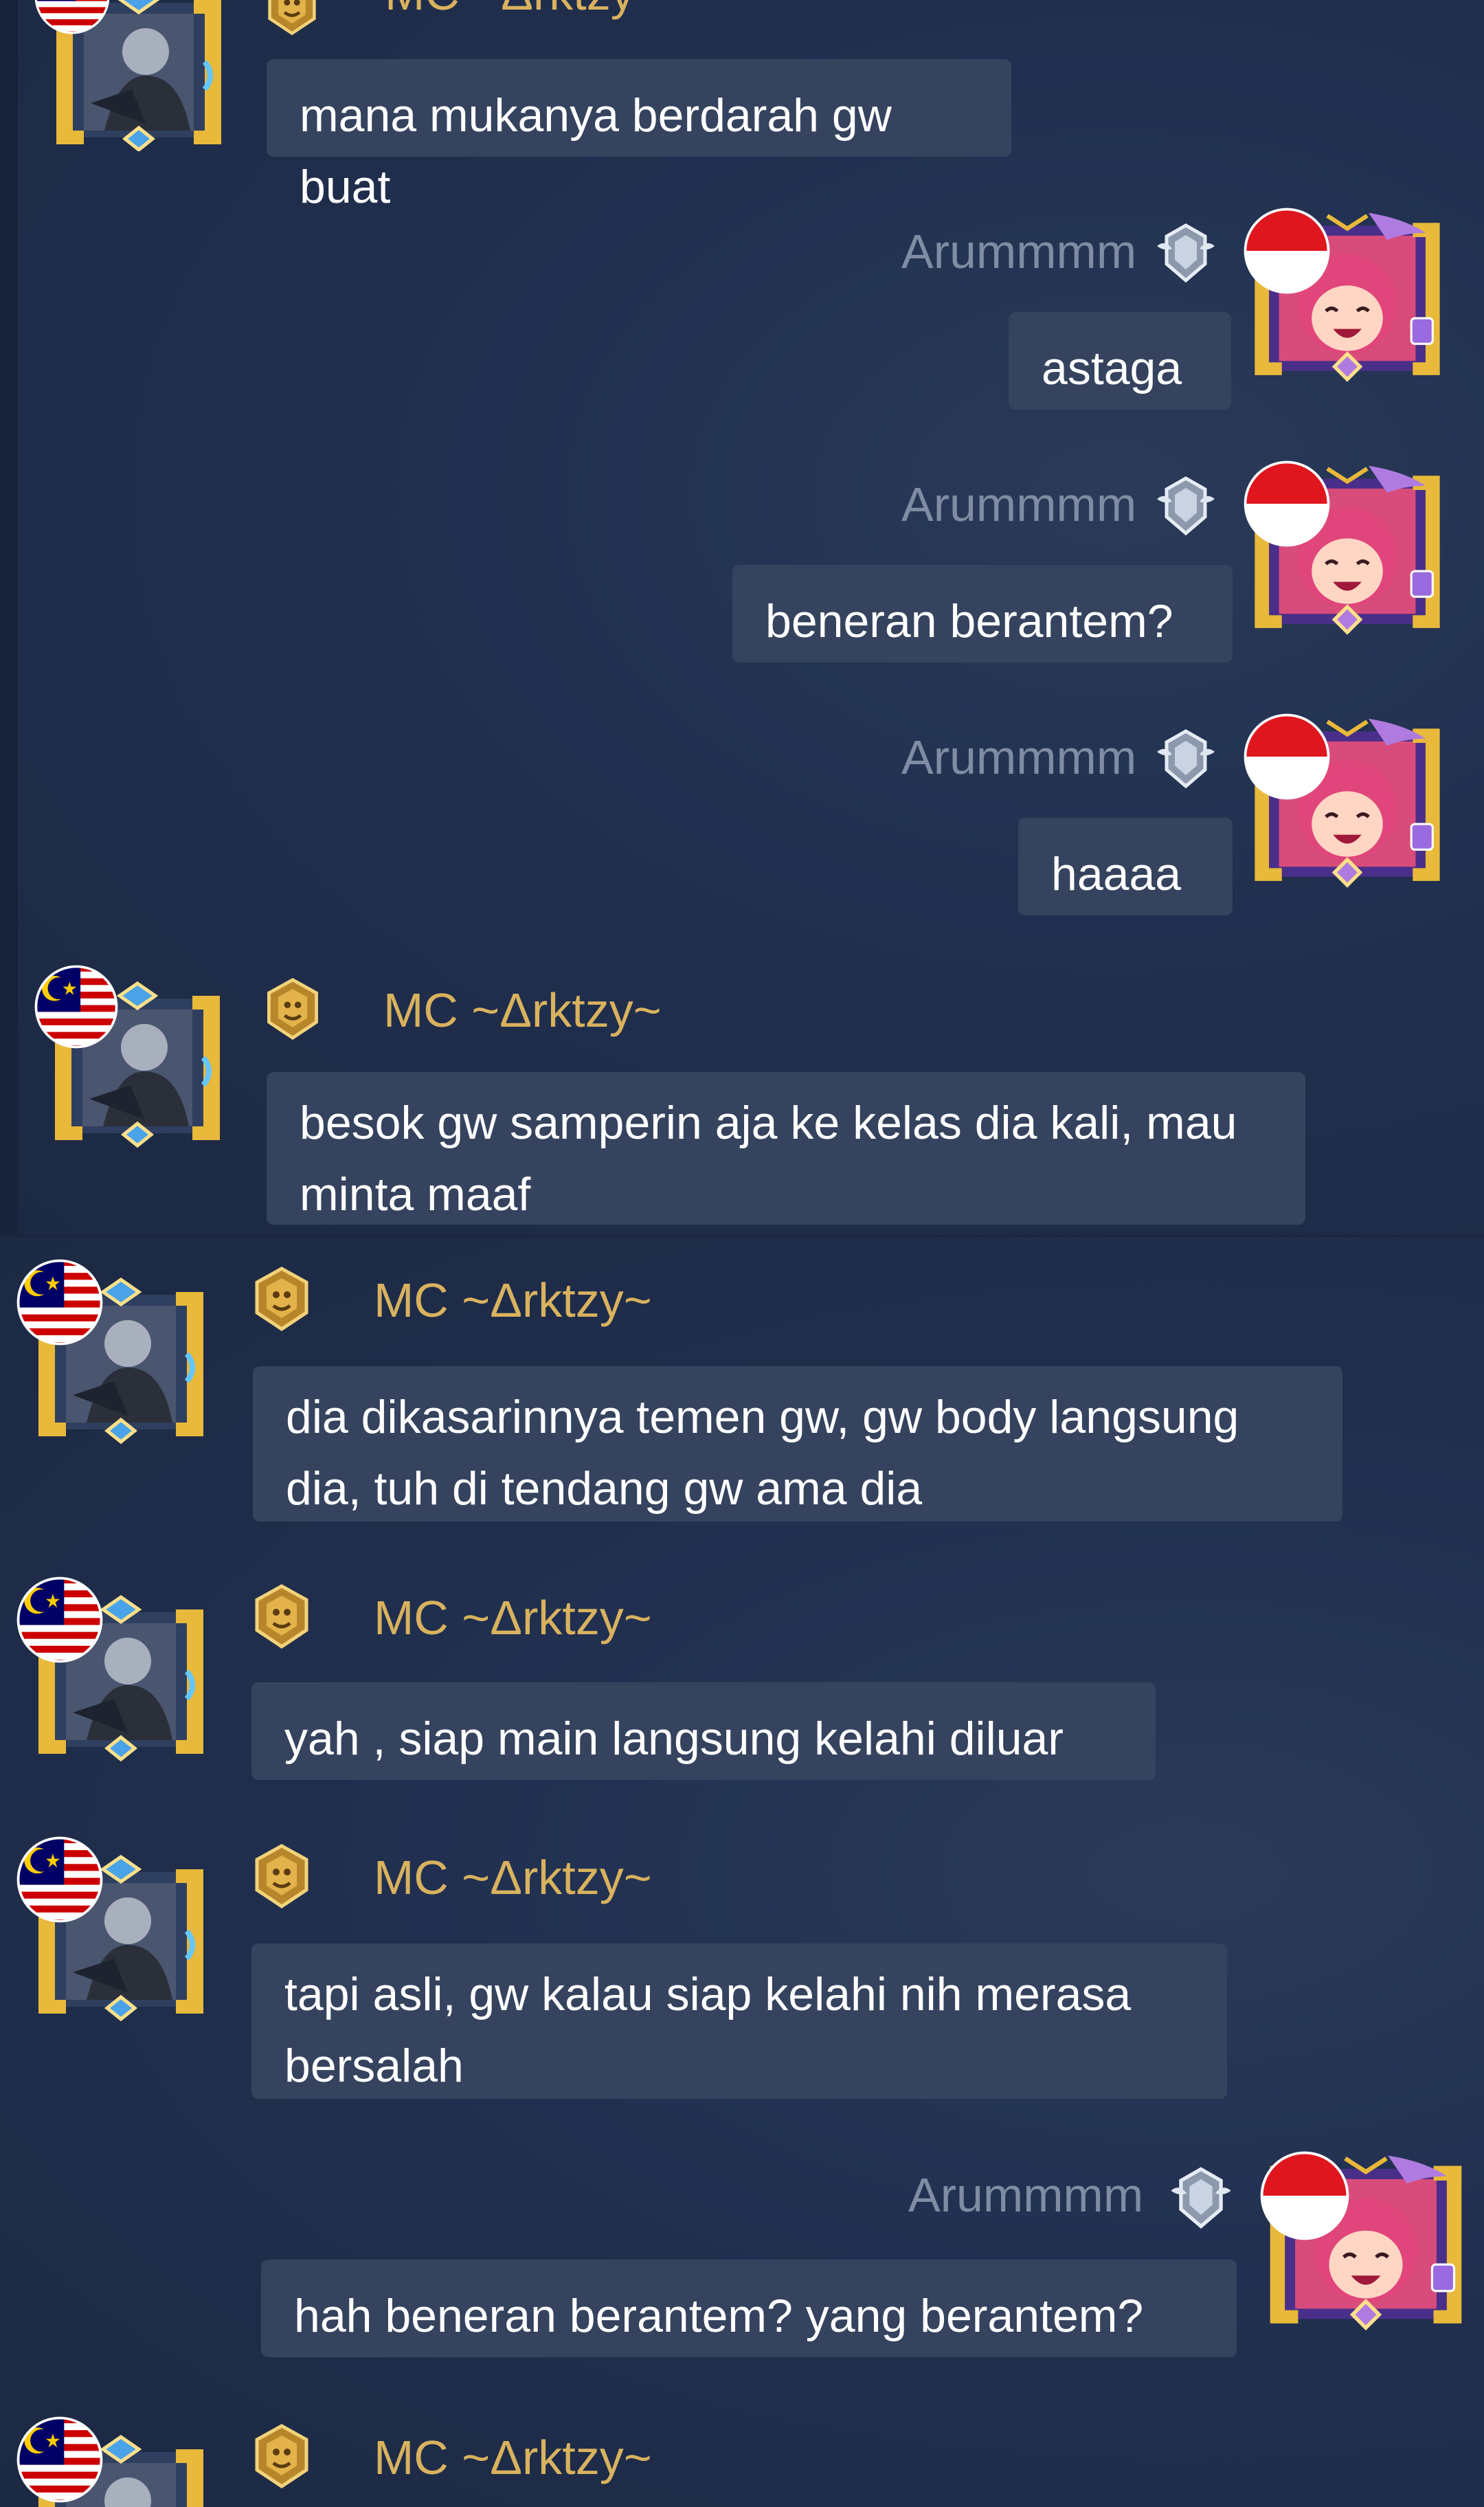 The width and height of the screenshot is (1484, 2507). I want to click on message-bubble: astaga, so click(1120, 361).